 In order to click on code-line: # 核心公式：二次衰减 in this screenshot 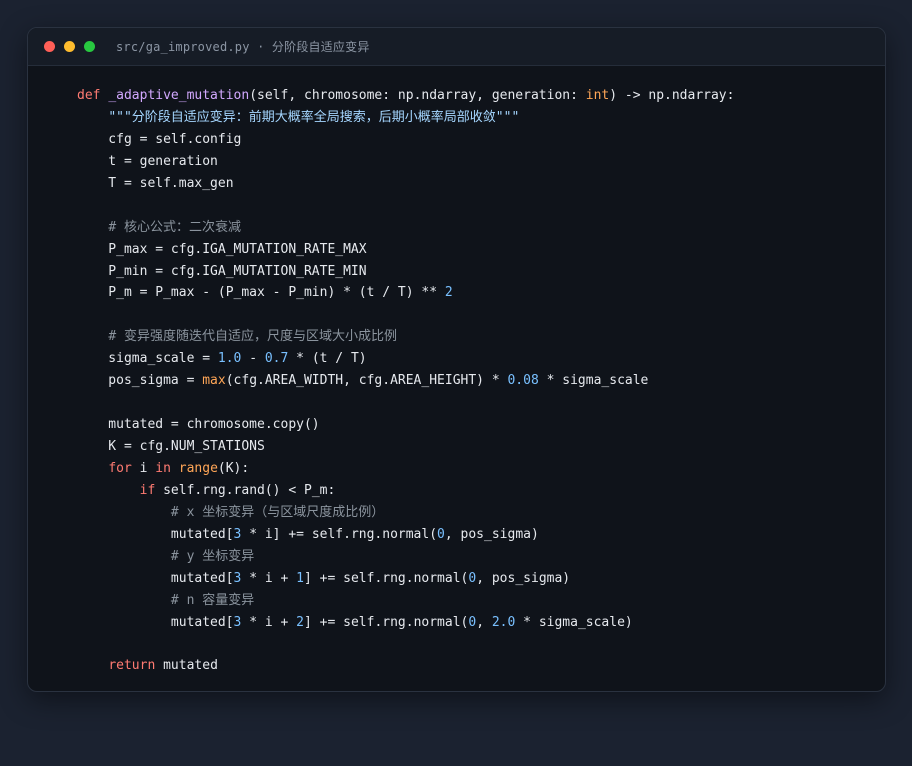, I will do `click(471, 228)`.